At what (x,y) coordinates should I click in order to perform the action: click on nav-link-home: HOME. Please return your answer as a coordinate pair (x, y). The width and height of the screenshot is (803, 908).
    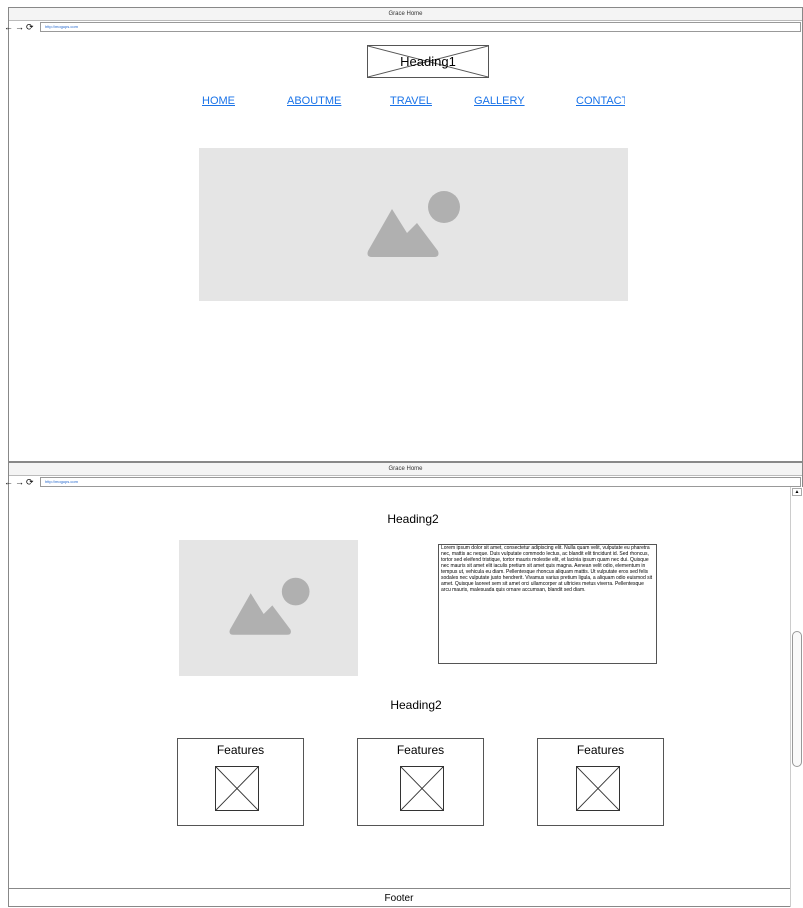
    Looking at the image, I should click on (218, 101).